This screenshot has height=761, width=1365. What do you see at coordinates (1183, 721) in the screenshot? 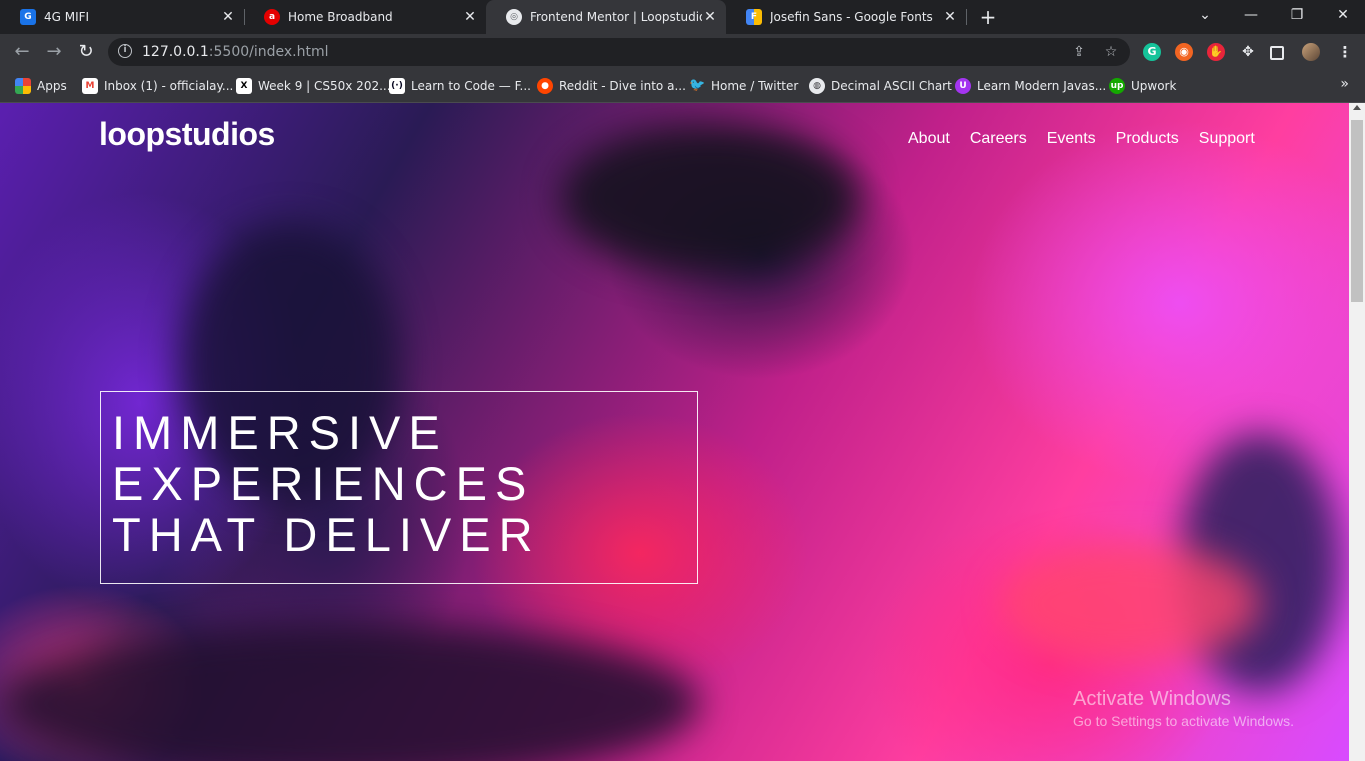
I see `watermark-subtitle: Go to Settings to activate Windows.` at bounding box center [1183, 721].